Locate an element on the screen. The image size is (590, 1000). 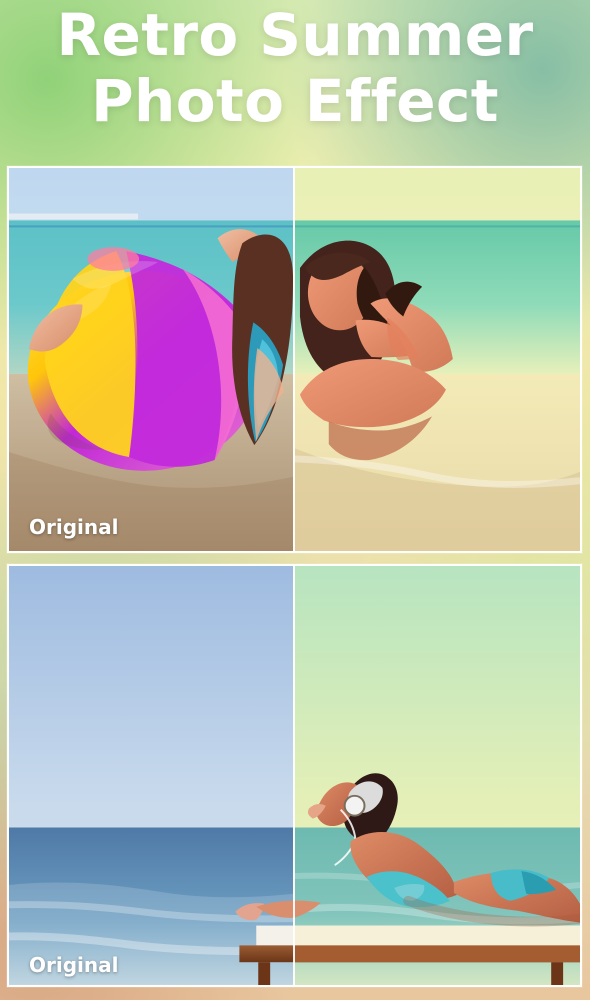
page-title: Retro Summer Photo Effect is located at coordinates (295, 68).